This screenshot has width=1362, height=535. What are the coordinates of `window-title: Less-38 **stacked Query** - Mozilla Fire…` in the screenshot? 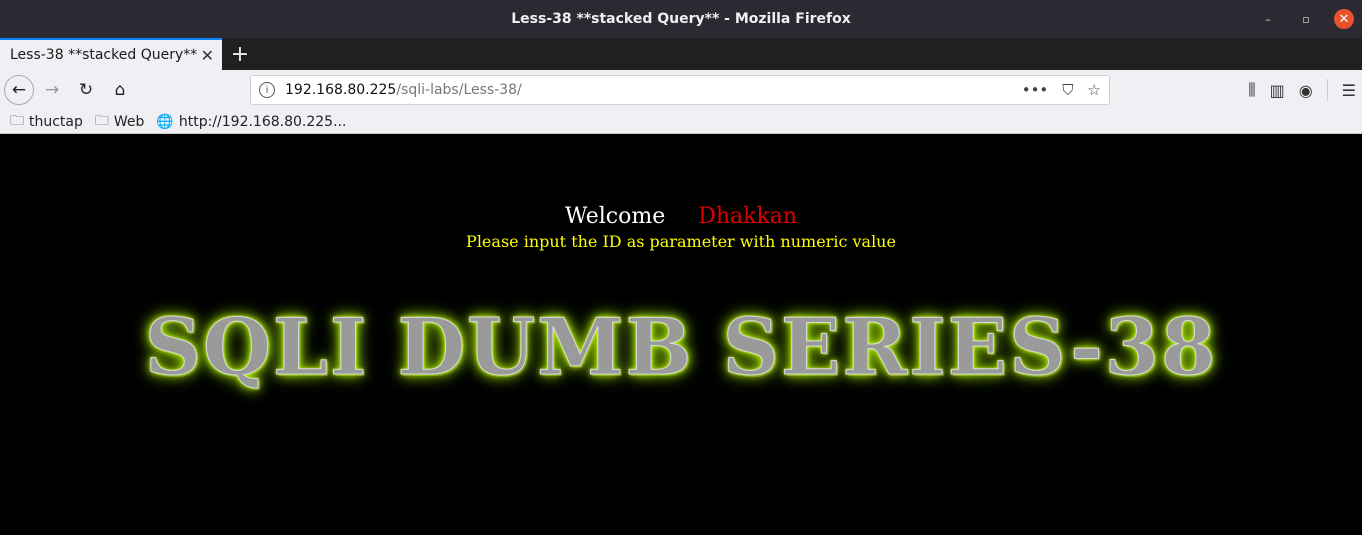 It's located at (681, 19).